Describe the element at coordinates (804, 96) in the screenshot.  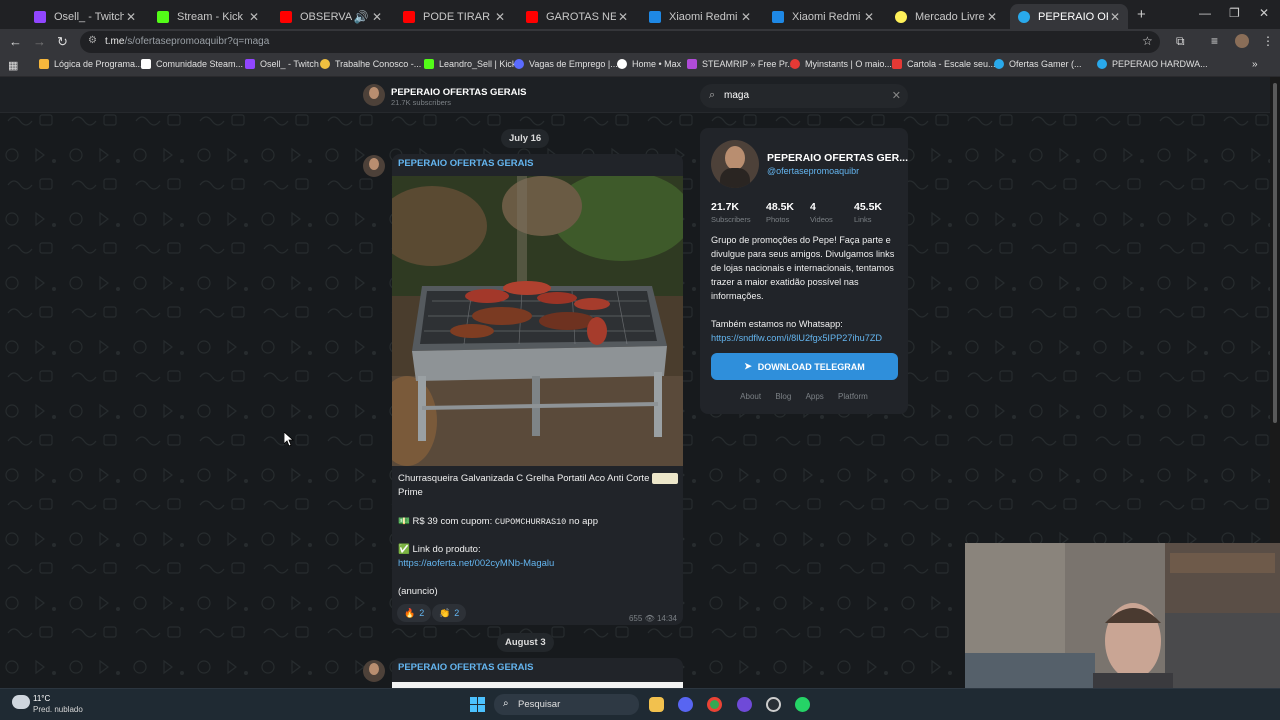
I see `search-input: ⌕ maga ✕` at that location.